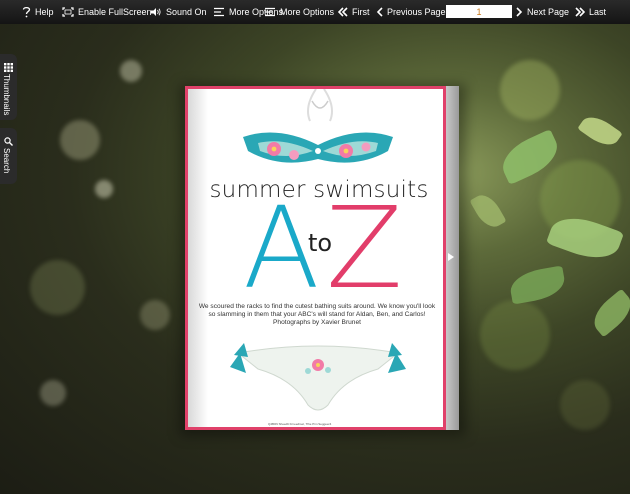 The image size is (630, 494). Describe the element at coordinates (6, 161) in the screenshot. I see `search-label: Search` at that location.